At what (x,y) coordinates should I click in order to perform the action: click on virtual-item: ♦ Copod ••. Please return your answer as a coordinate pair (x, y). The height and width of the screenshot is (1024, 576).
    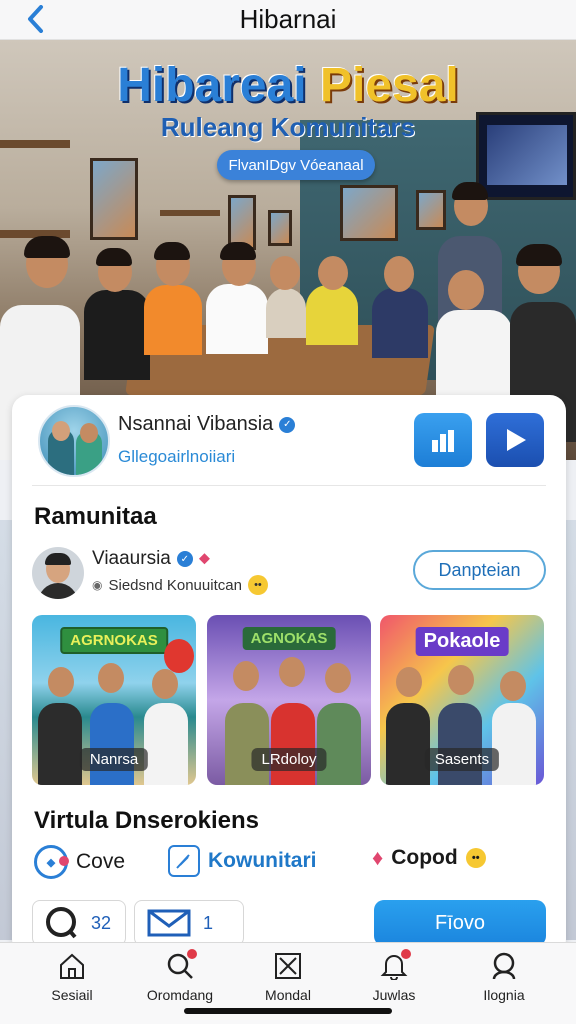
    Looking at the image, I should click on (429, 858).